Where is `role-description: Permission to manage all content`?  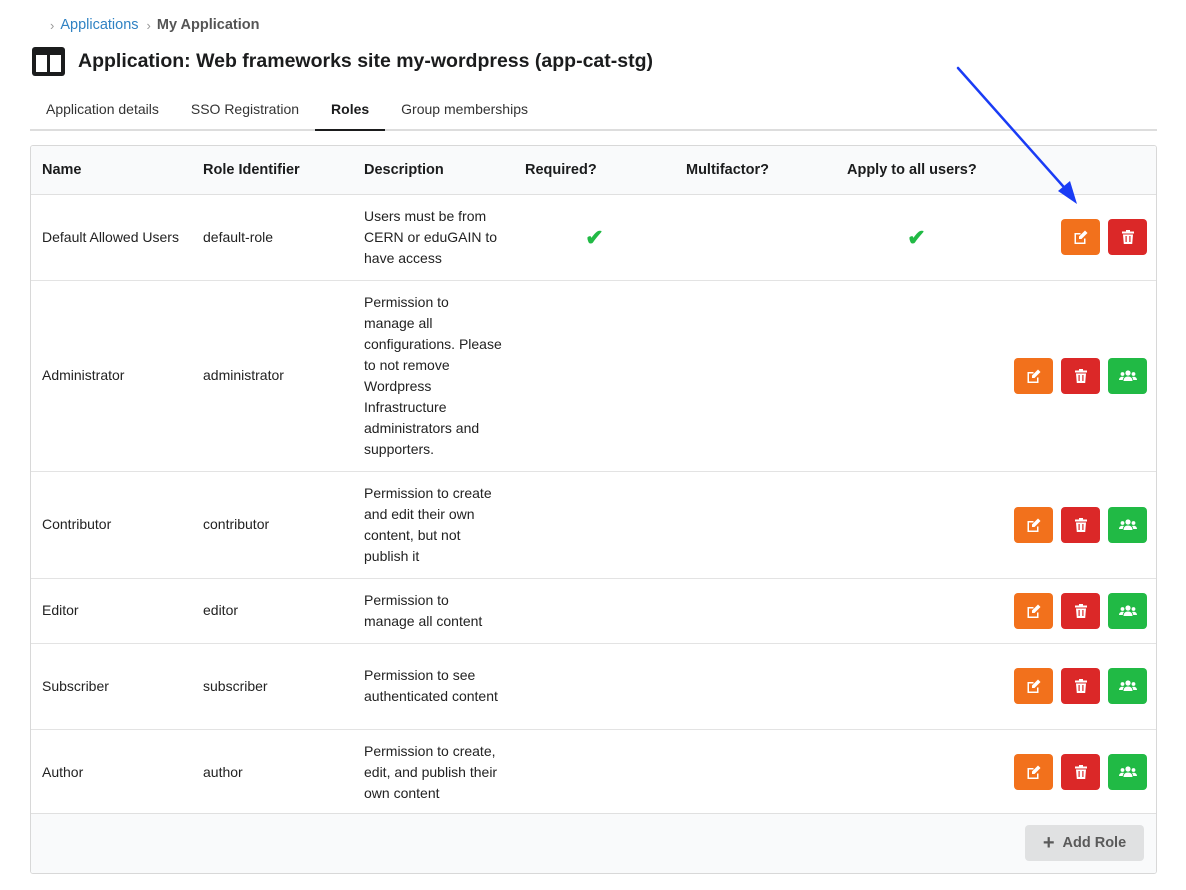 role-description: Permission to manage all content is located at coordinates (433, 611).